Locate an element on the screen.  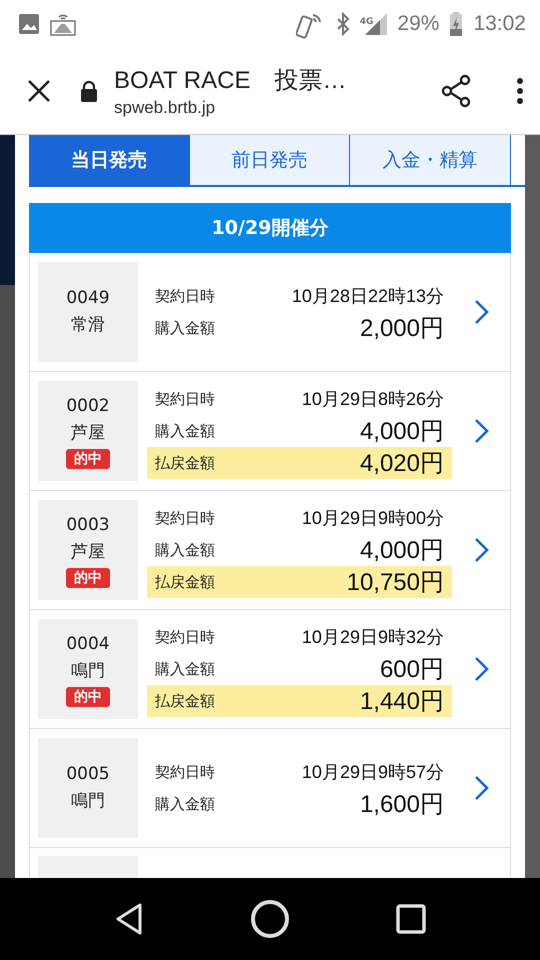
field-value: 10月29日9時57分 is located at coordinates (373, 772).